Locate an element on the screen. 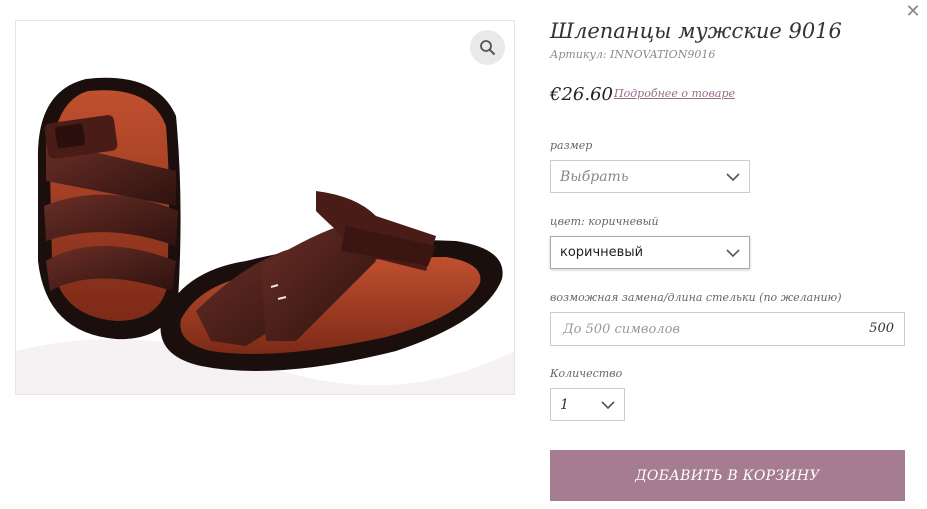 This screenshot has width=927, height=509. quantity-select: 1 is located at coordinates (587, 404).